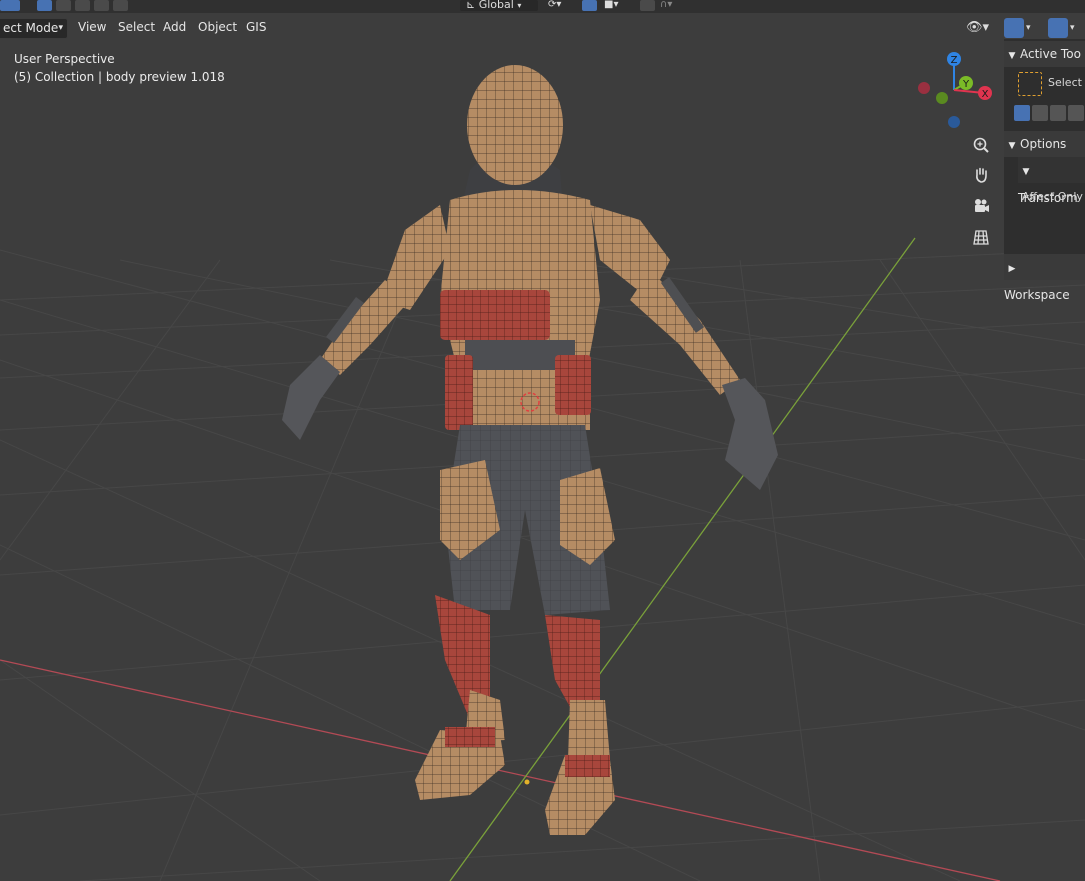  What do you see at coordinates (1044, 278) in the screenshot?
I see `workspace-panel-header: ▶ Workspace` at bounding box center [1044, 278].